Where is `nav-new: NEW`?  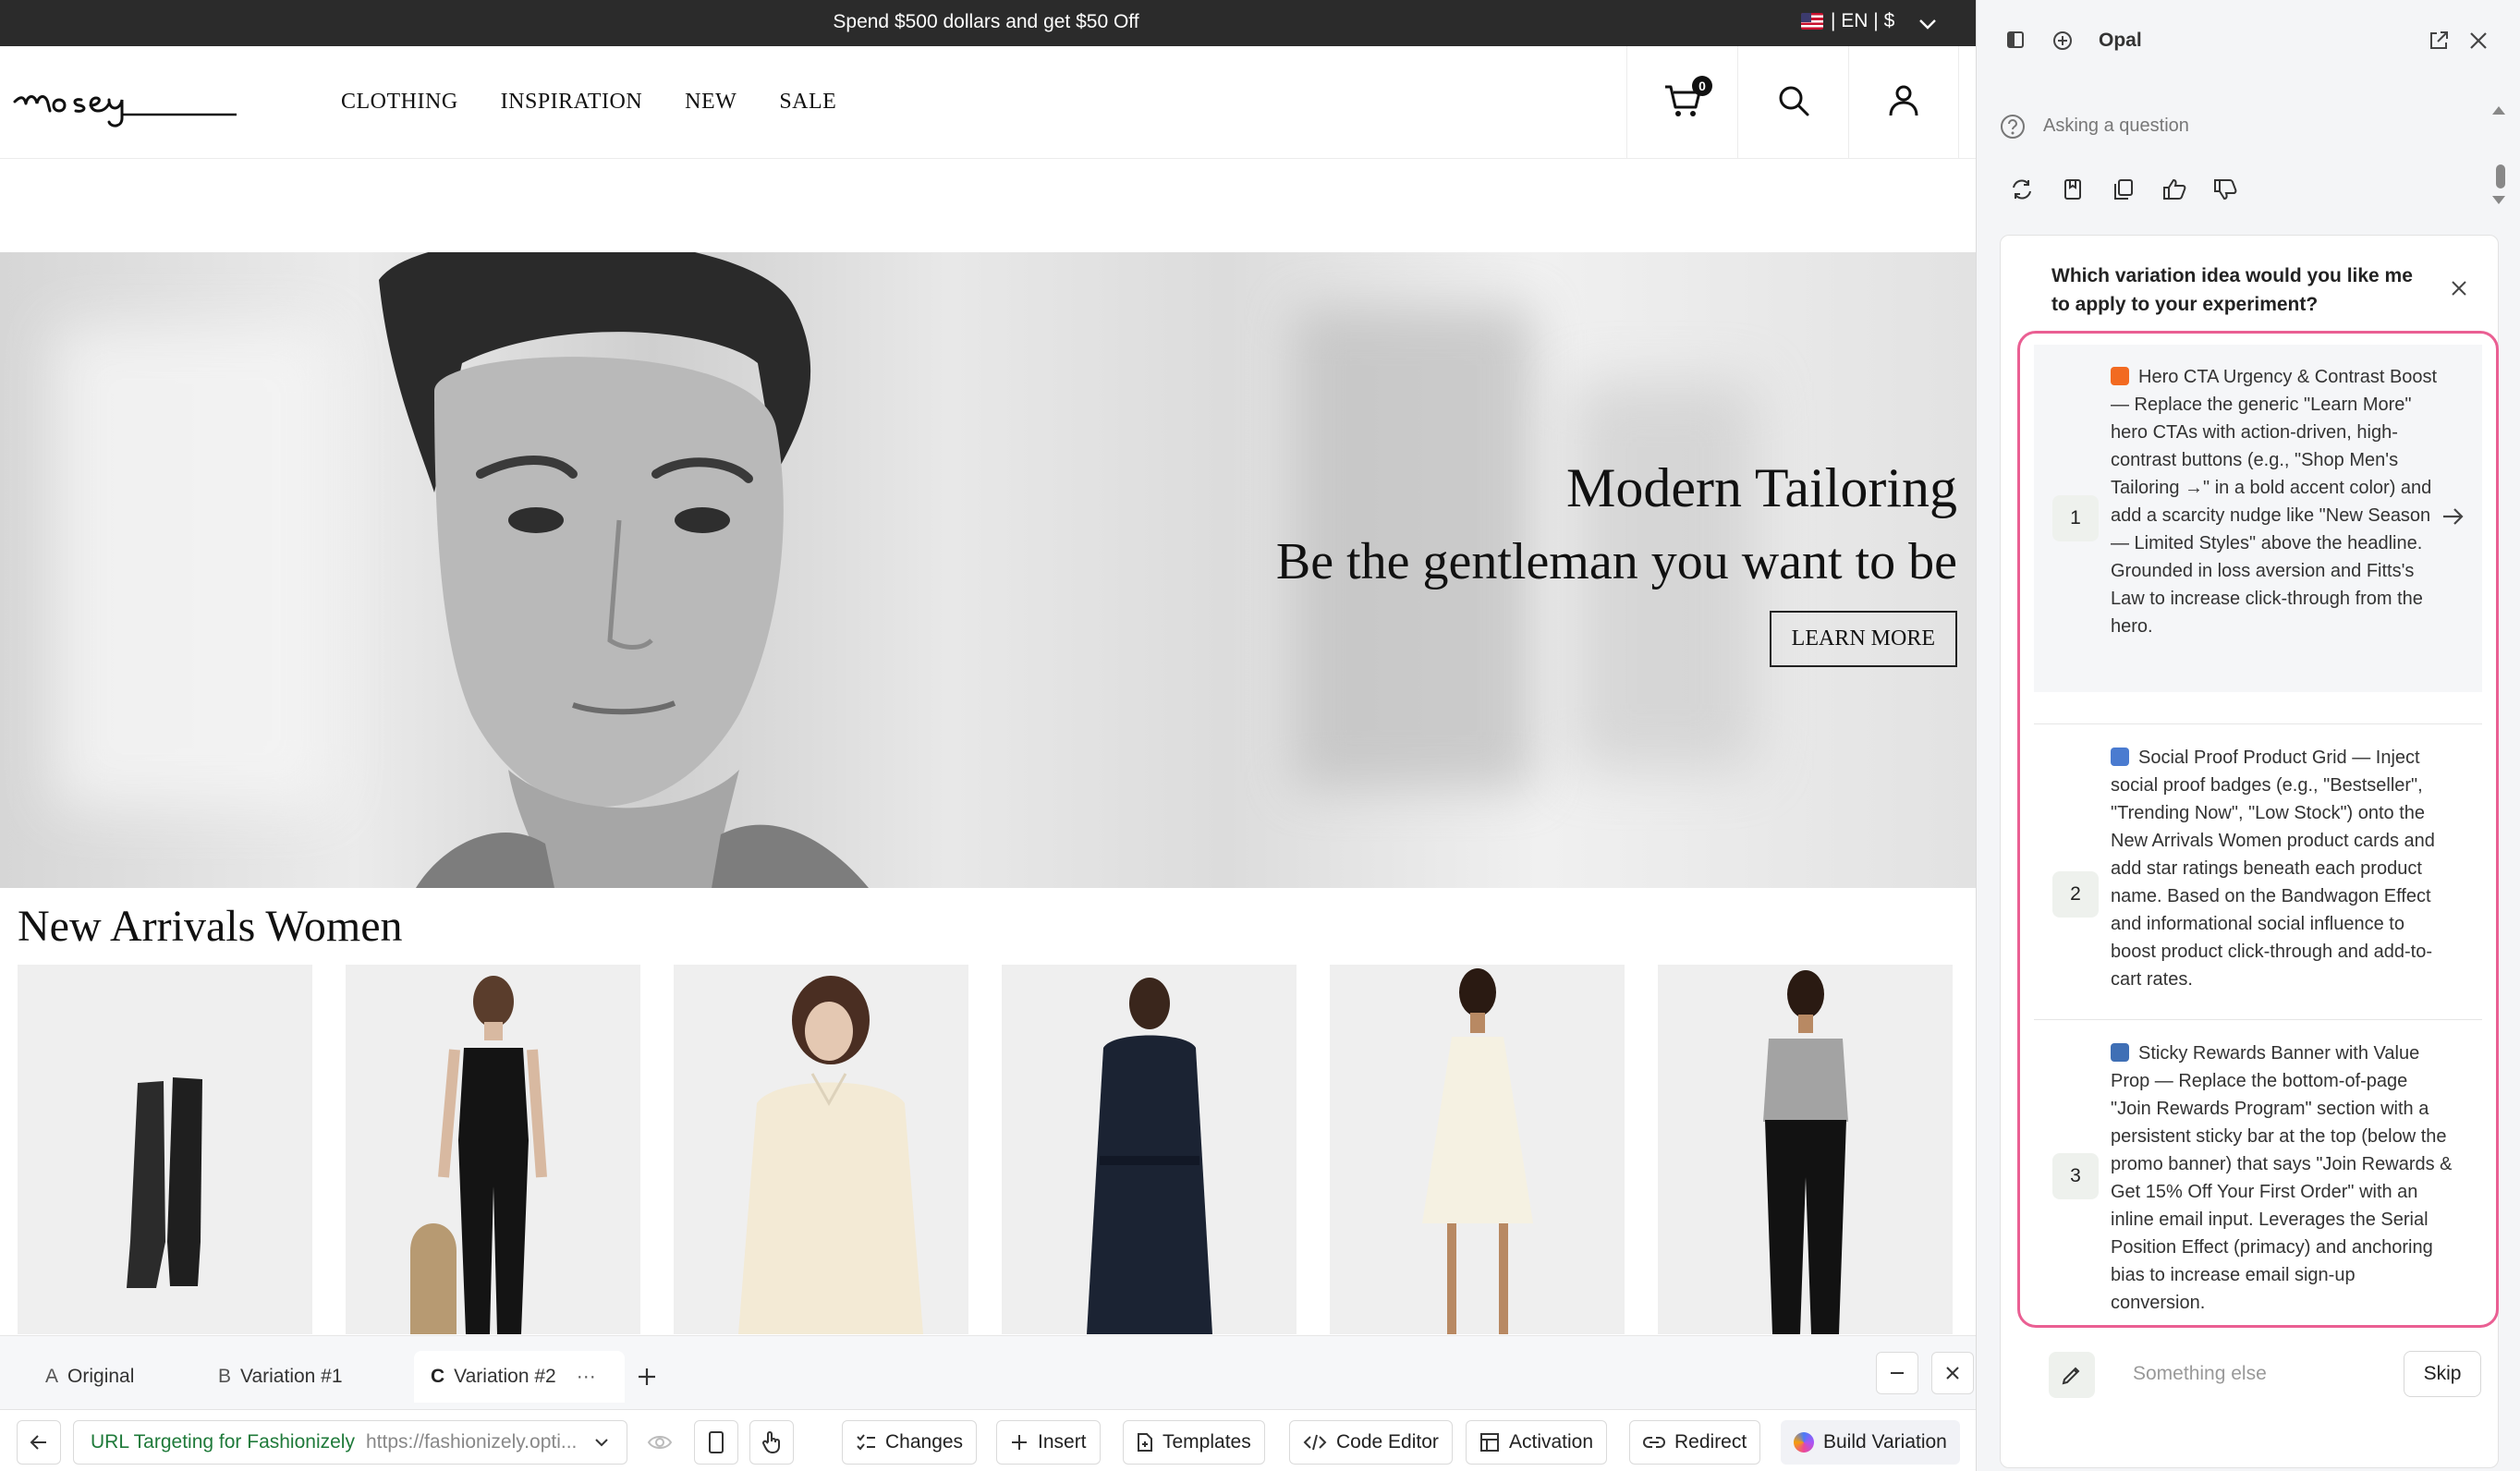 nav-new: NEW is located at coordinates (711, 102).